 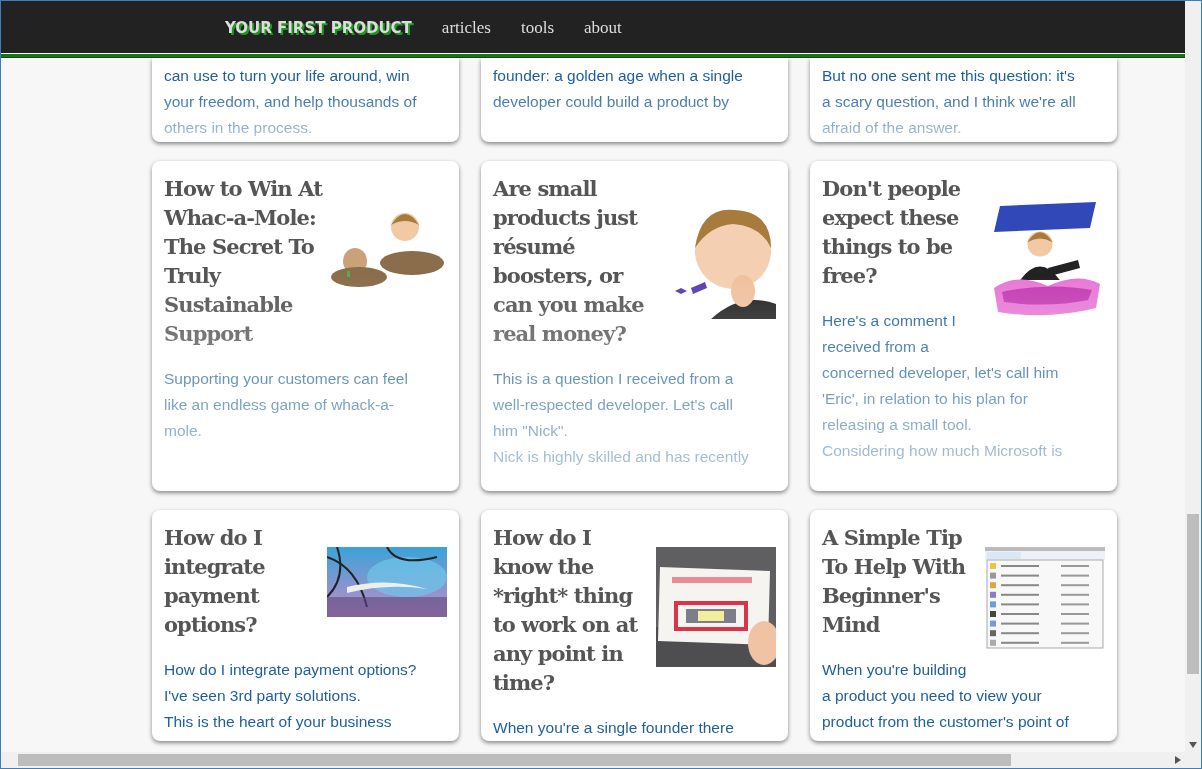 I want to click on article-excerpt: This is a question I received from a, so click(x=614, y=379).